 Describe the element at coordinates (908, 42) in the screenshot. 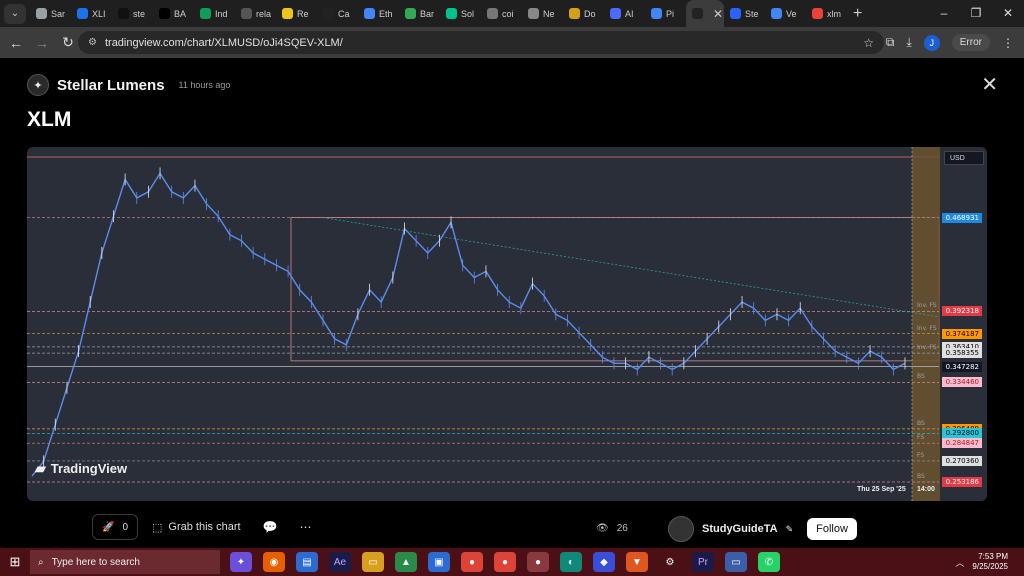

I see `download-icon: ⤓` at that location.